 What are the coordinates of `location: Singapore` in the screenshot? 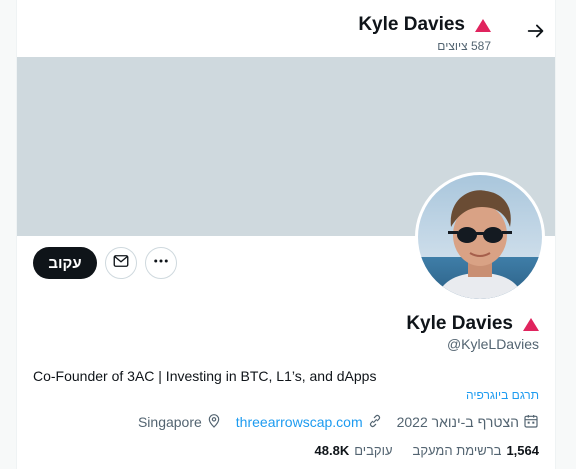 It's located at (180, 422).